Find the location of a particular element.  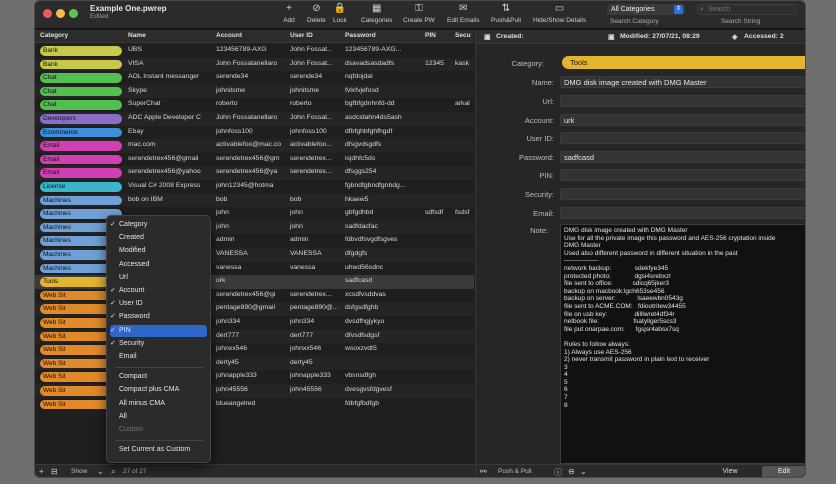

table-row: Web Sit john45556 john45556 dvesgvsfdgvesf is located at coordinates (254, 391).